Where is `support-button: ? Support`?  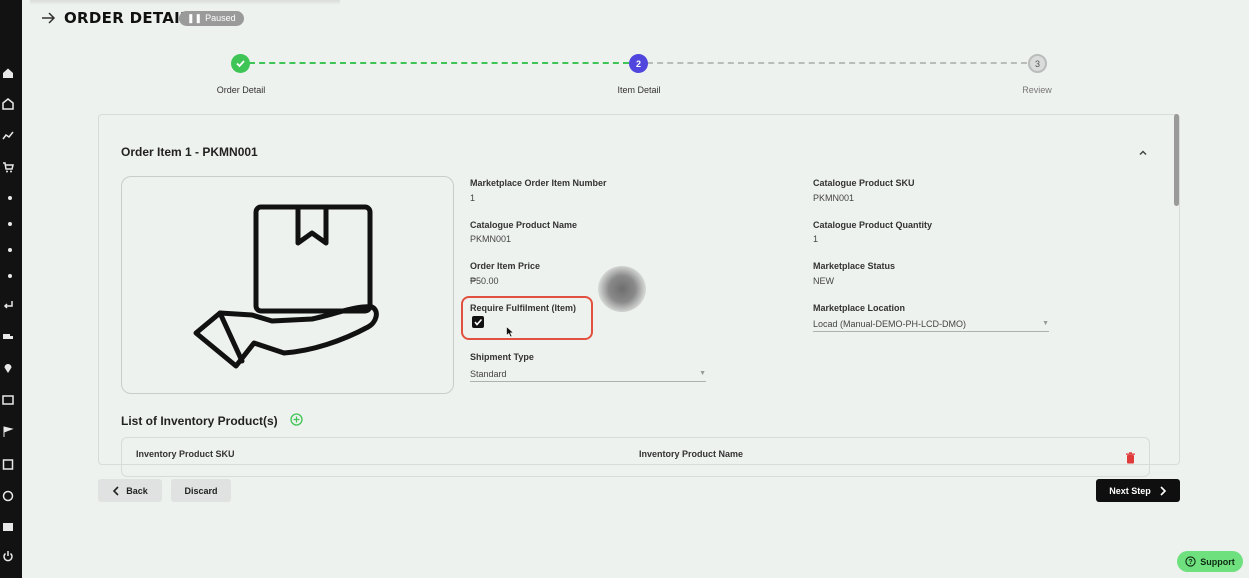 support-button: ? Support is located at coordinates (1210, 561).